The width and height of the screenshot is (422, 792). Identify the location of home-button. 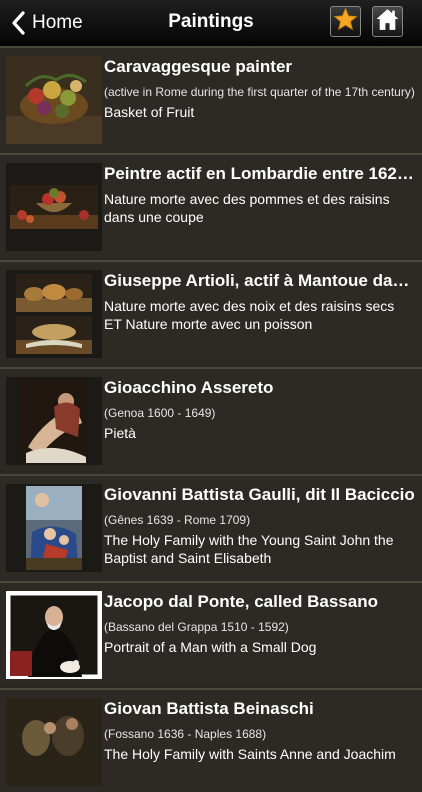
(387, 21).